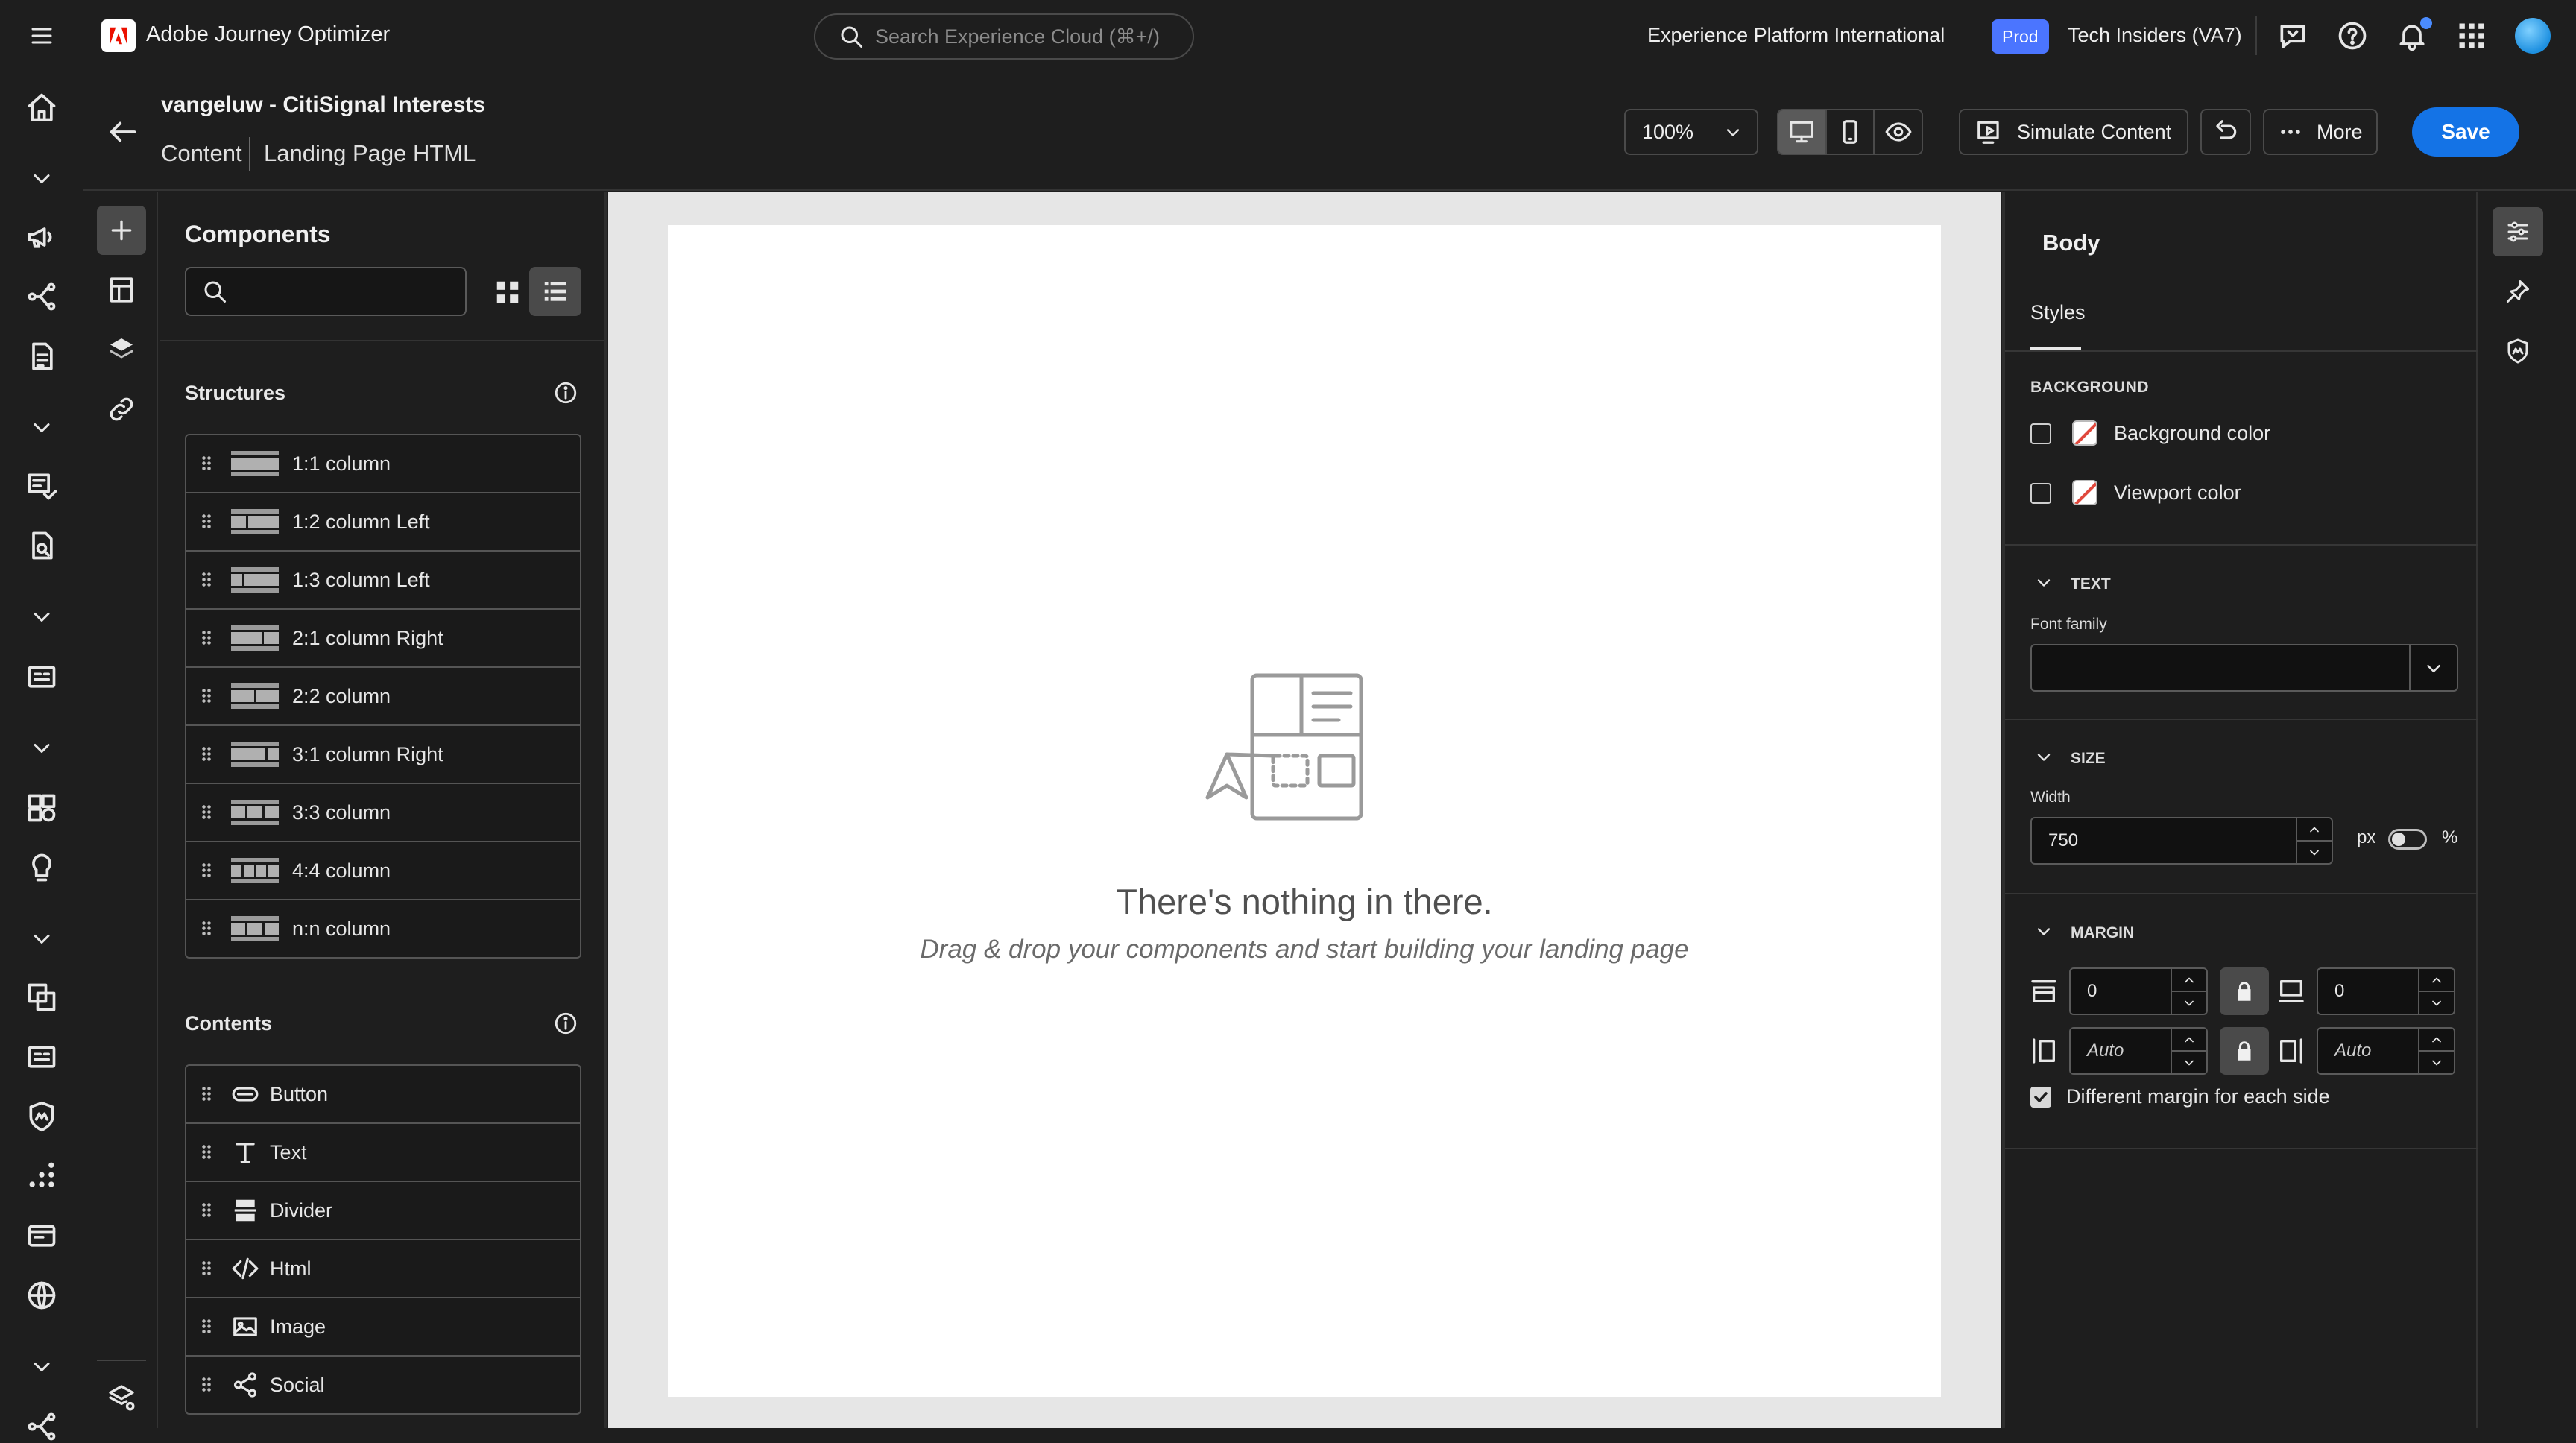 The image size is (2576, 1443). I want to click on viewport-color-swatch, so click(2084, 492).